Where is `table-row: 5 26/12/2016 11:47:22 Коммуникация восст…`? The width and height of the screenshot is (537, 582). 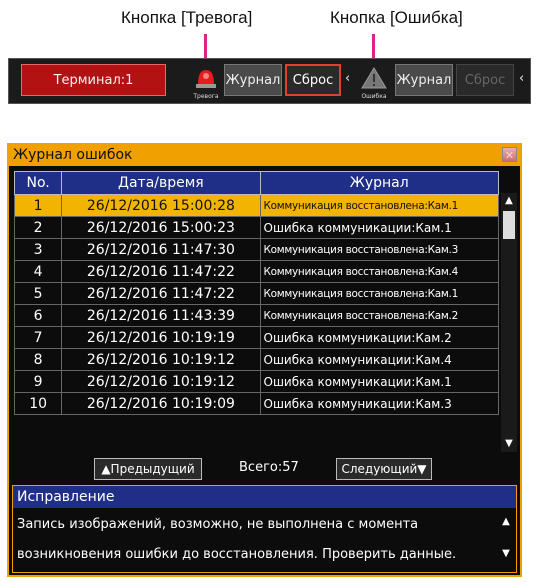 table-row: 5 26/12/2016 11:47:22 Коммуникация восст… is located at coordinates (256, 293).